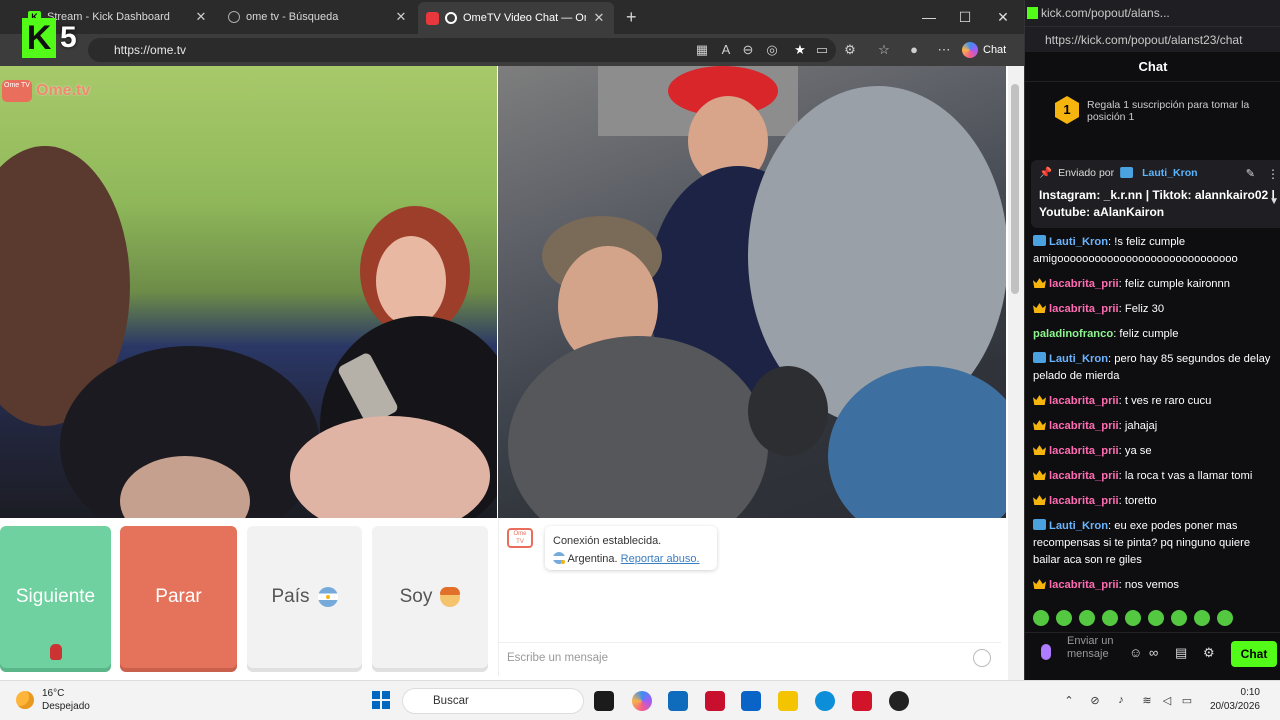 The height and width of the screenshot is (720, 1280). I want to click on settings-gear-icon: ⚙, so click(1209, 653).